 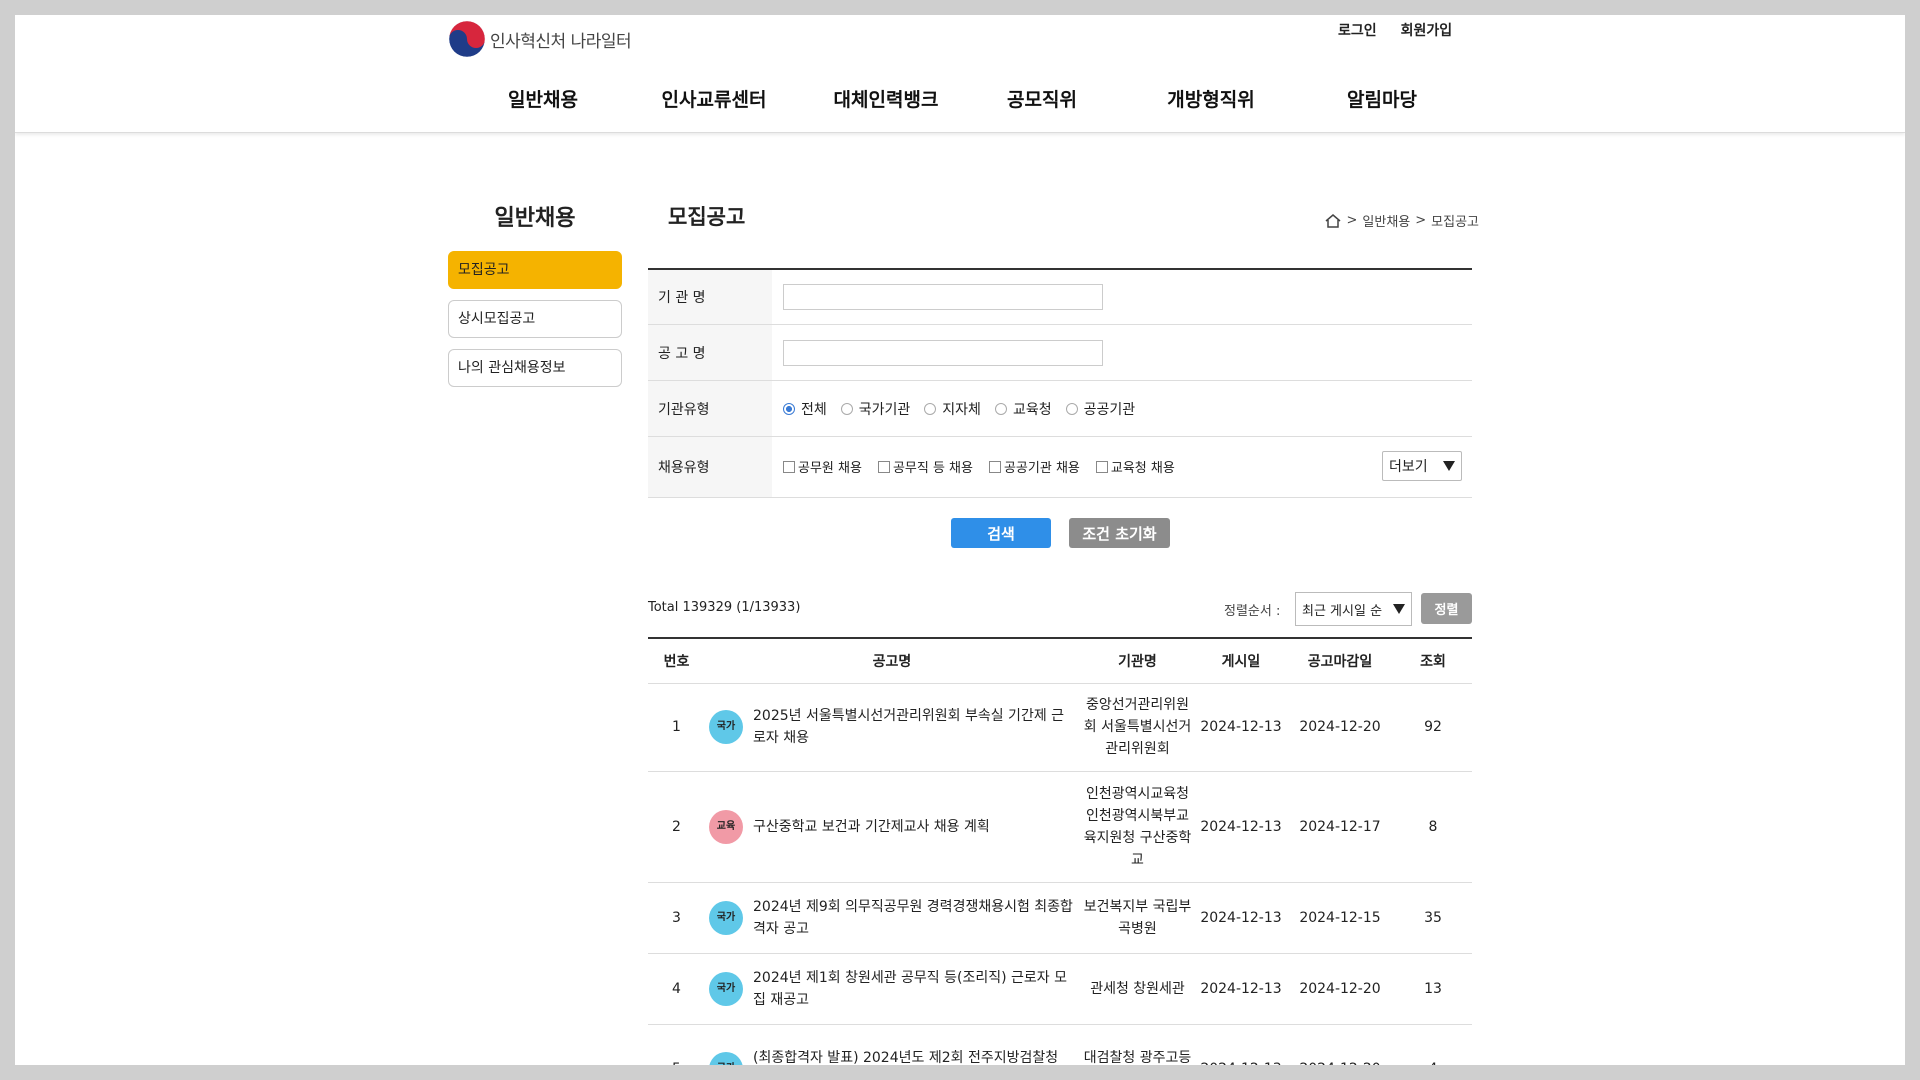 I want to click on row-number: 1, so click(x=676, y=727).